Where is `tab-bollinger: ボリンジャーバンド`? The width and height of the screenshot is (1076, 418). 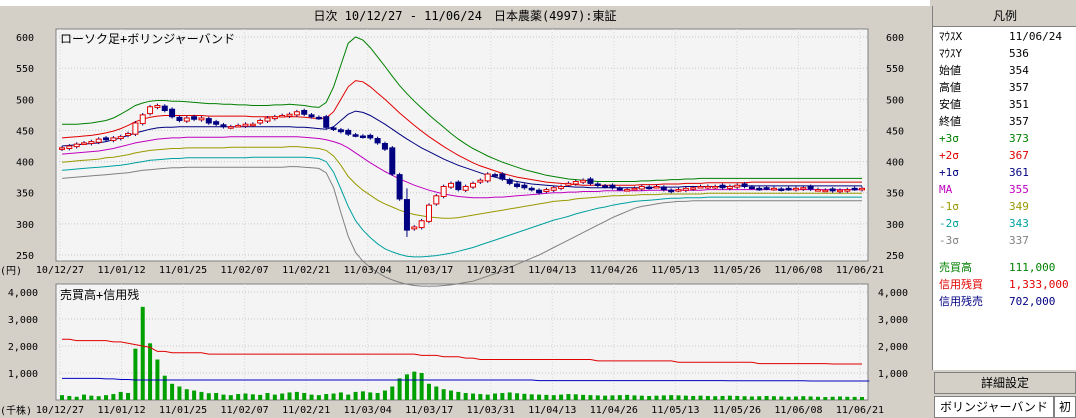 tab-bollinger: ボリンジャーバンド is located at coordinates (994, 407).